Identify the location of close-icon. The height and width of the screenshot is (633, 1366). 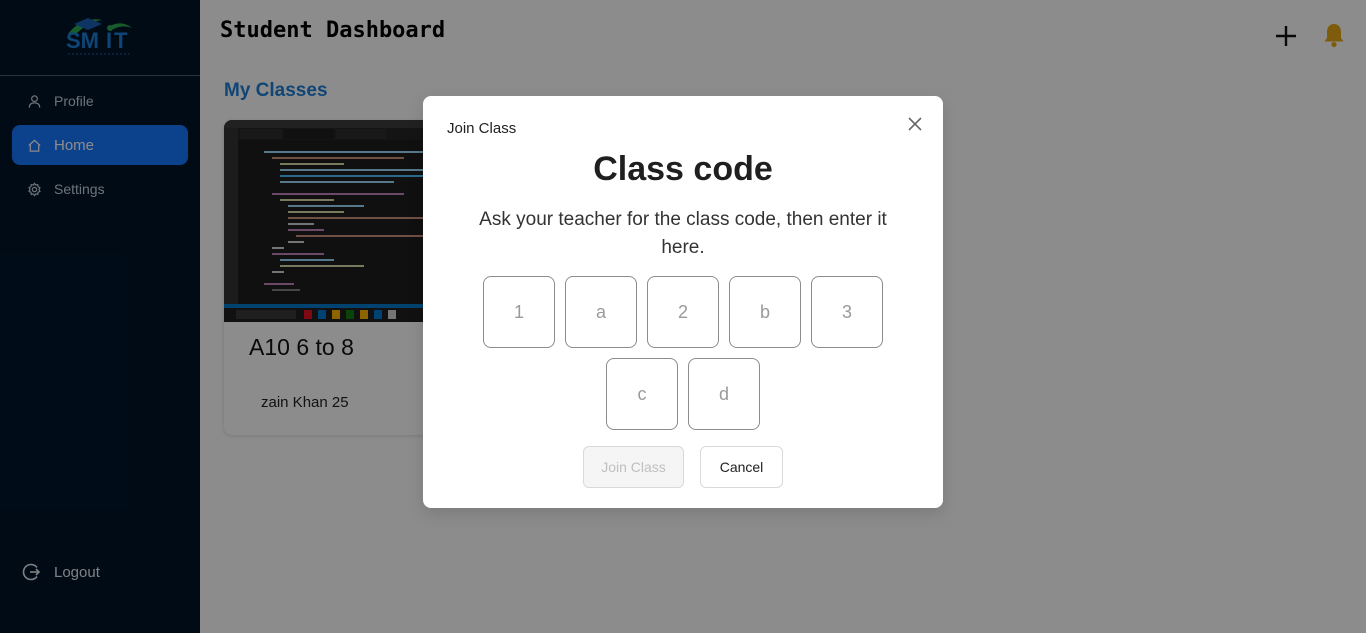
(915, 124).